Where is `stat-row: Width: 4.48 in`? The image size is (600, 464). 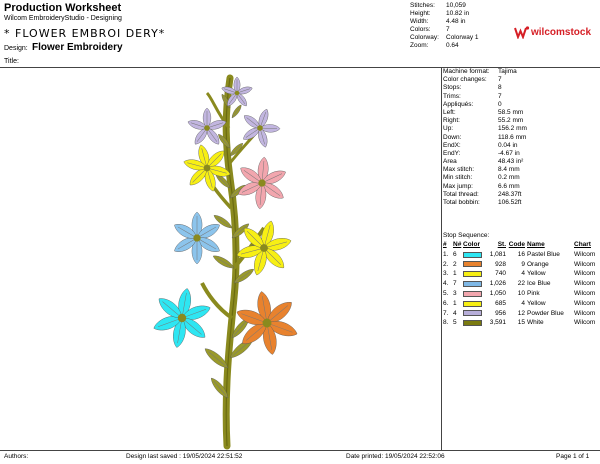 stat-row: Width: 4.48 in is located at coordinates (461, 22).